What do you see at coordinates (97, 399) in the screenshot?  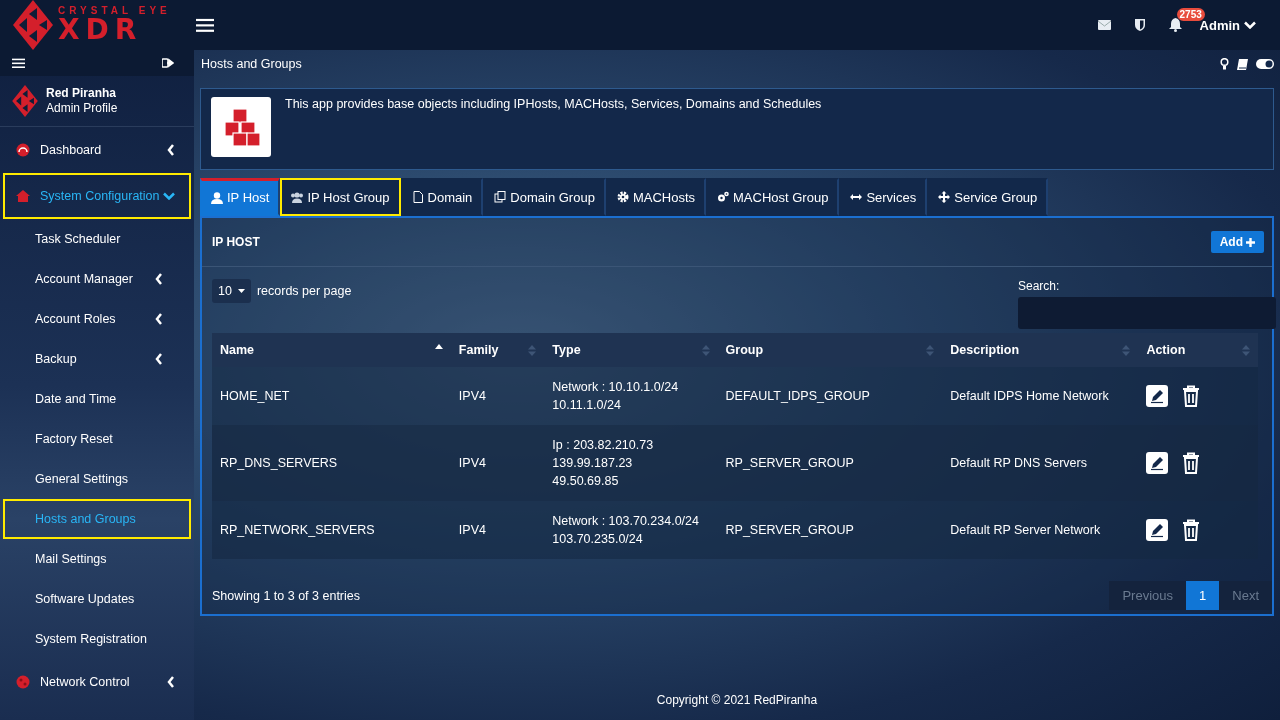 I see `sidebar-item: Date and Time` at bounding box center [97, 399].